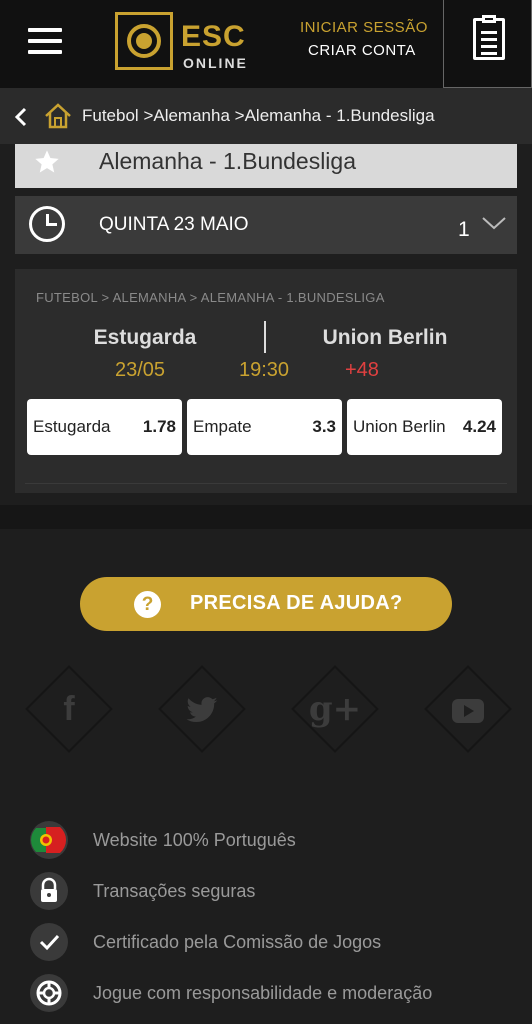 This screenshot has height=1024, width=532. What do you see at coordinates (144, 41) in the screenshot?
I see `logo-mark-icon` at bounding box center [144, 41].